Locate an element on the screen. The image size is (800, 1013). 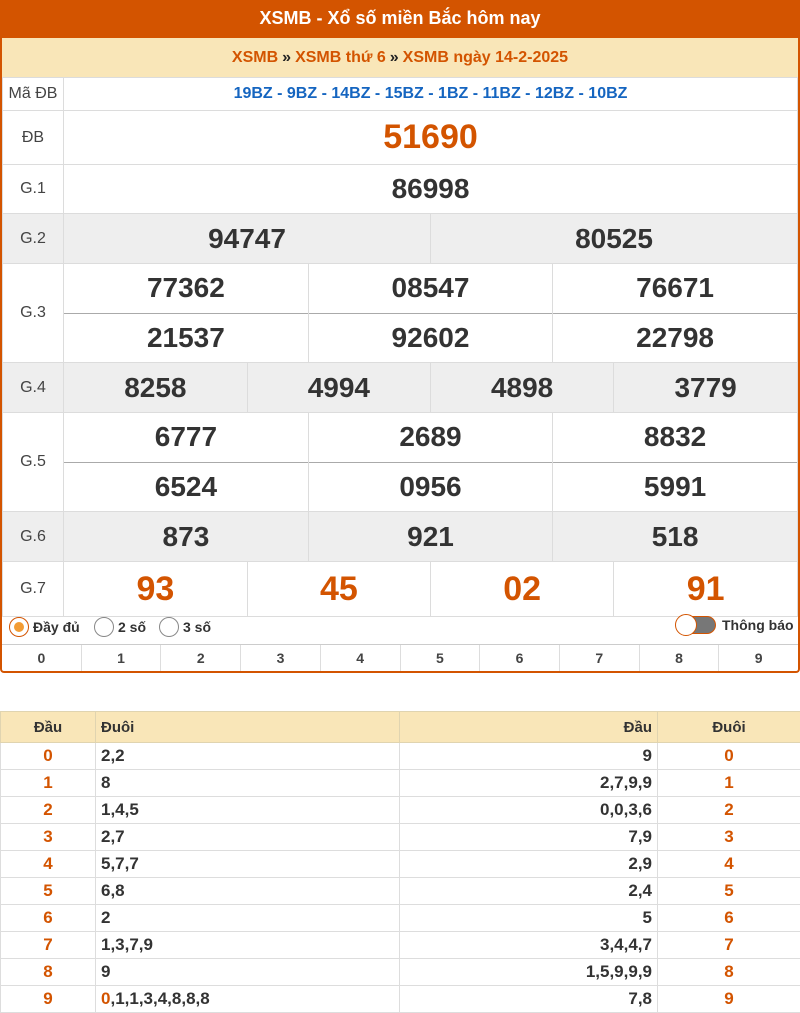
duoi-values: 6,8 is located at coordinates (113, 890).